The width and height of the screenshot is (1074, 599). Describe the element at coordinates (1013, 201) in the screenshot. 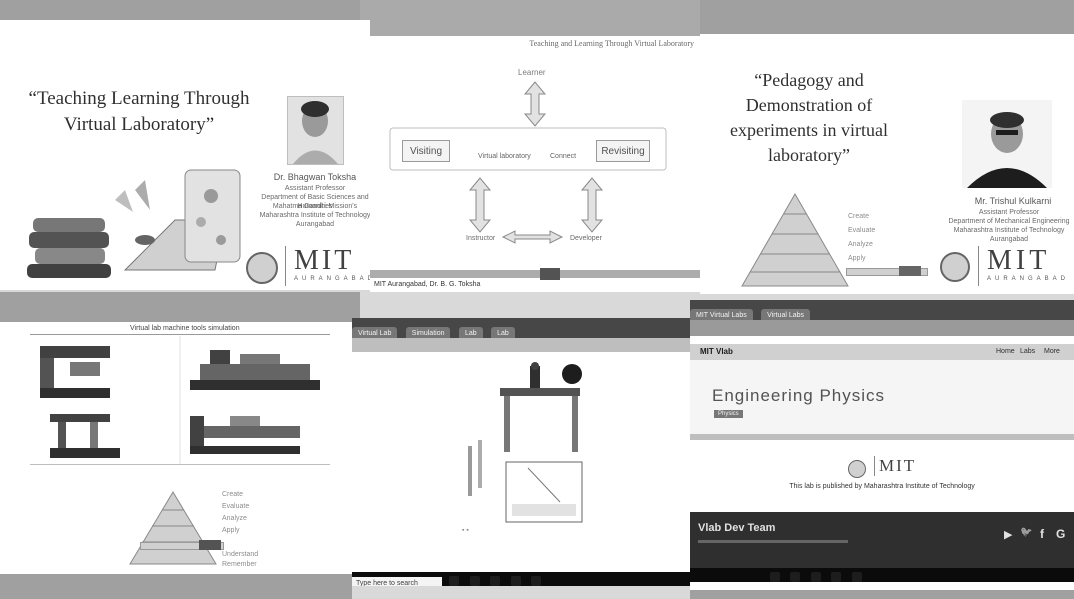

I see `speaker-name: Mr. Trishul Kulkarni` at that location.